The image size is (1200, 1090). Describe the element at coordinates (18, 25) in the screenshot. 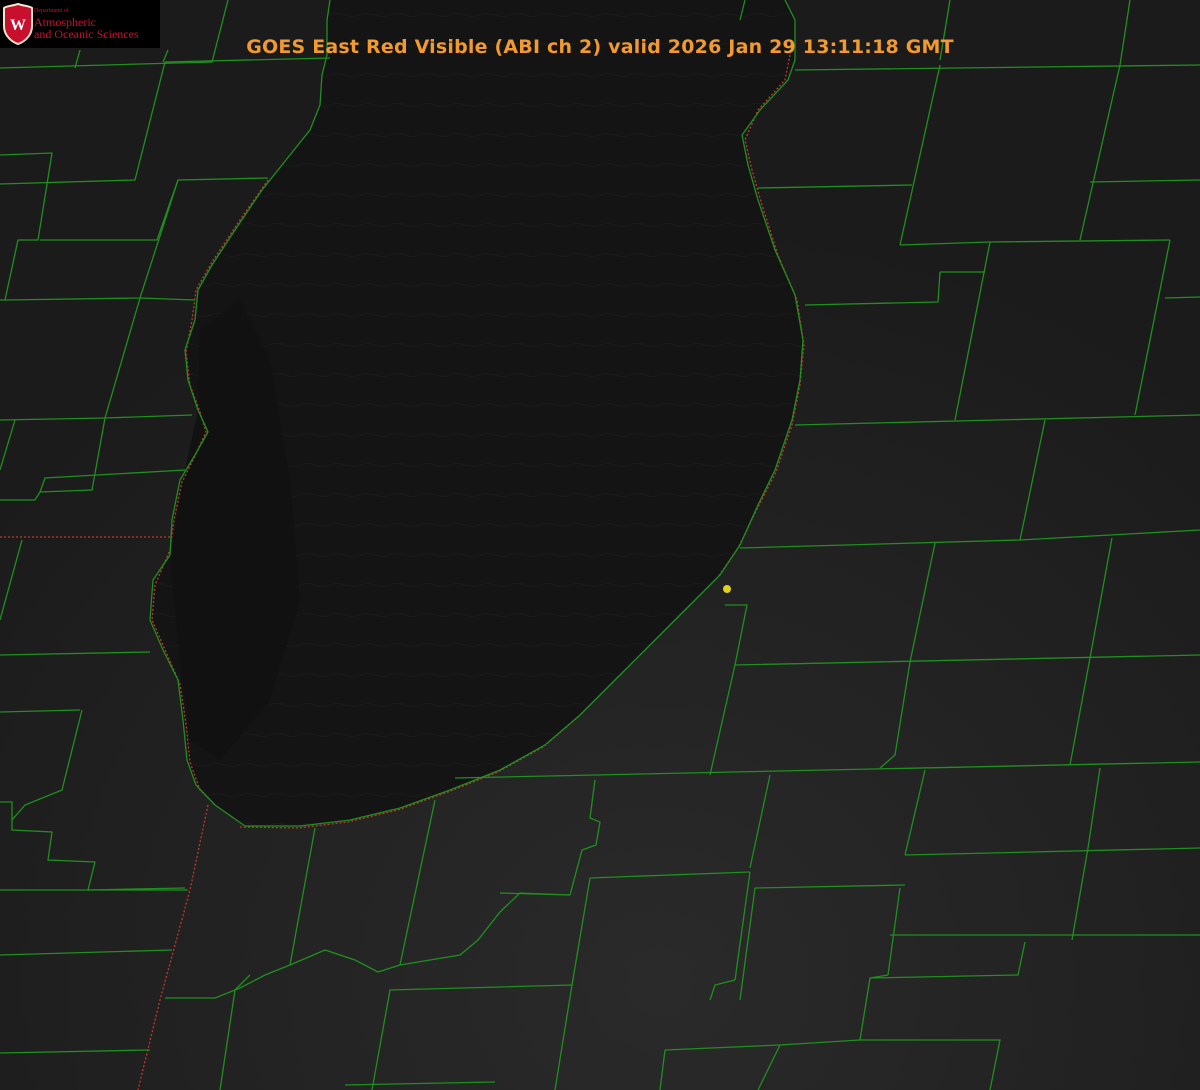

I see `shield-letter: W` at that location.